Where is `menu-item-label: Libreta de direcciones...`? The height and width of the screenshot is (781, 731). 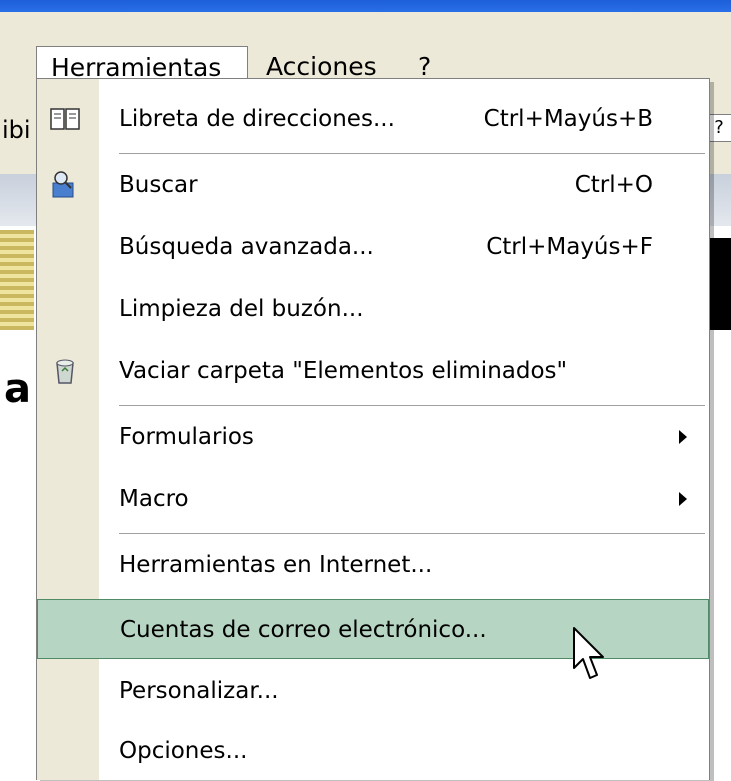 menu-item-label: Libreta de direcciones... is located at coordinates (257, 119).